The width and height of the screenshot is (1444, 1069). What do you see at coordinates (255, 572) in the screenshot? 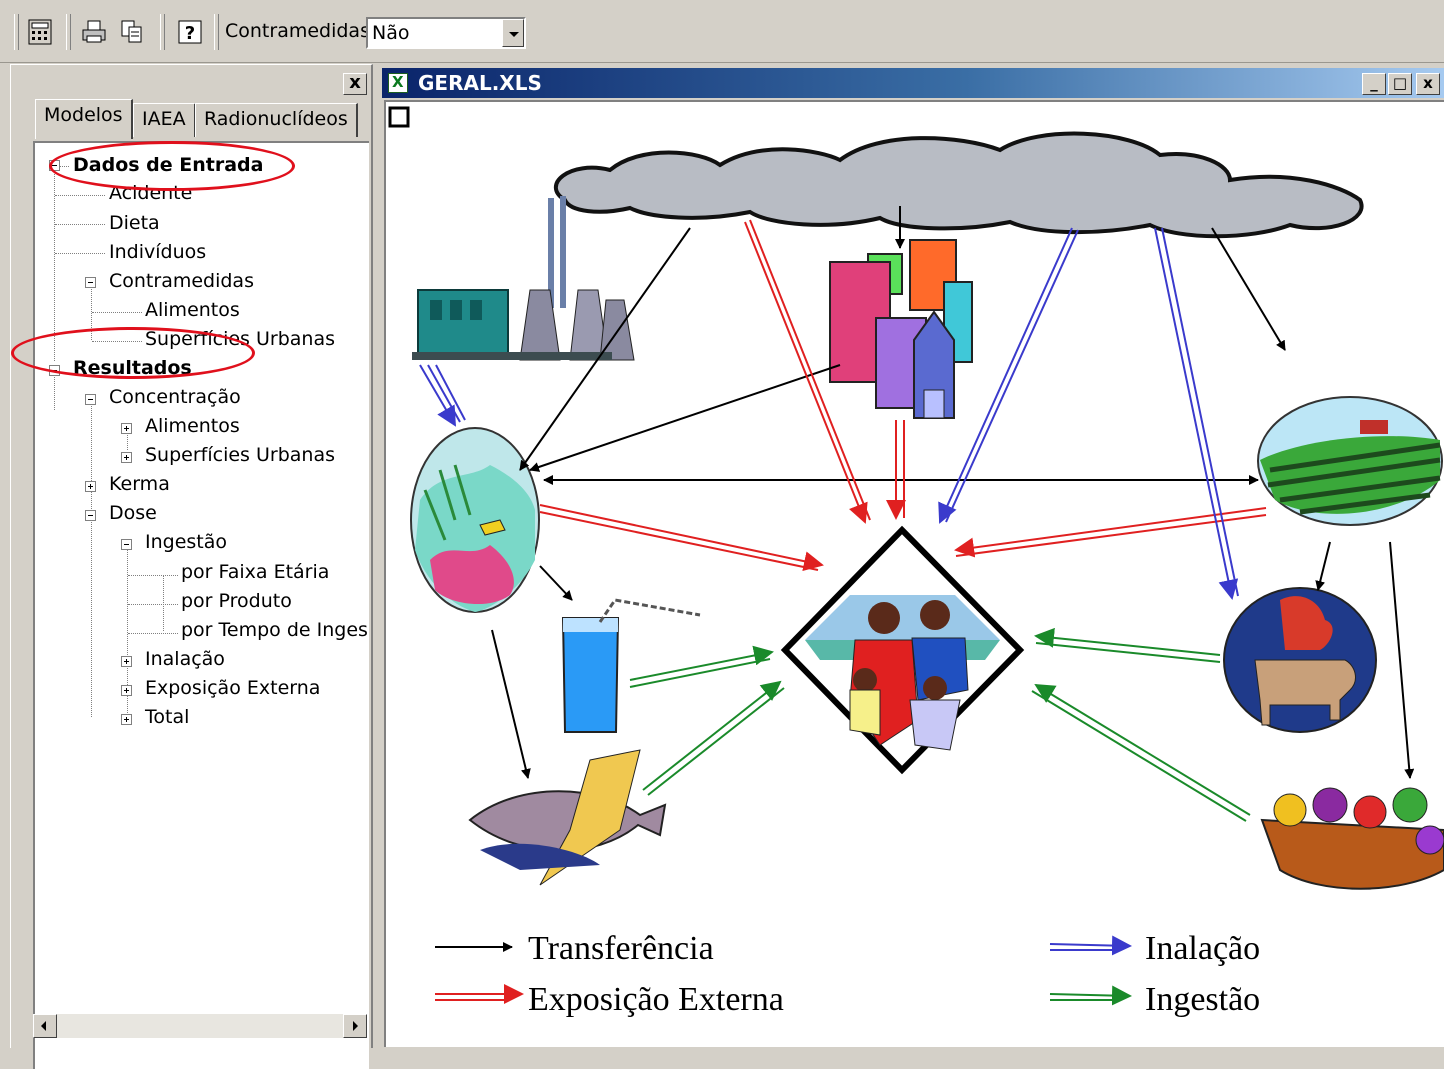
I see `tree-item-faixa-etaria: por Faixa Etária` at bounding box center [255, 572].